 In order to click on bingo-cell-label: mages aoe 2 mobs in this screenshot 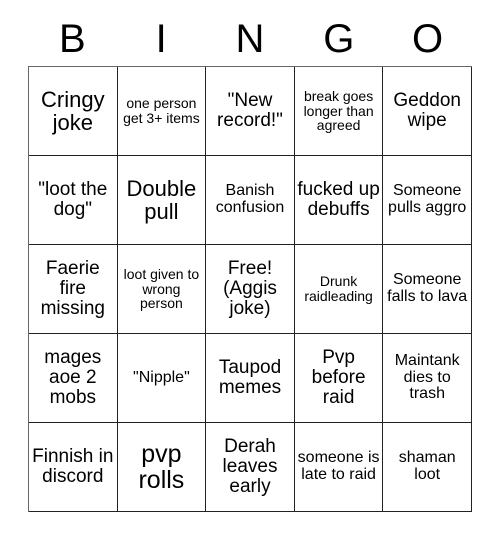, I will do `click(73, 377)`.